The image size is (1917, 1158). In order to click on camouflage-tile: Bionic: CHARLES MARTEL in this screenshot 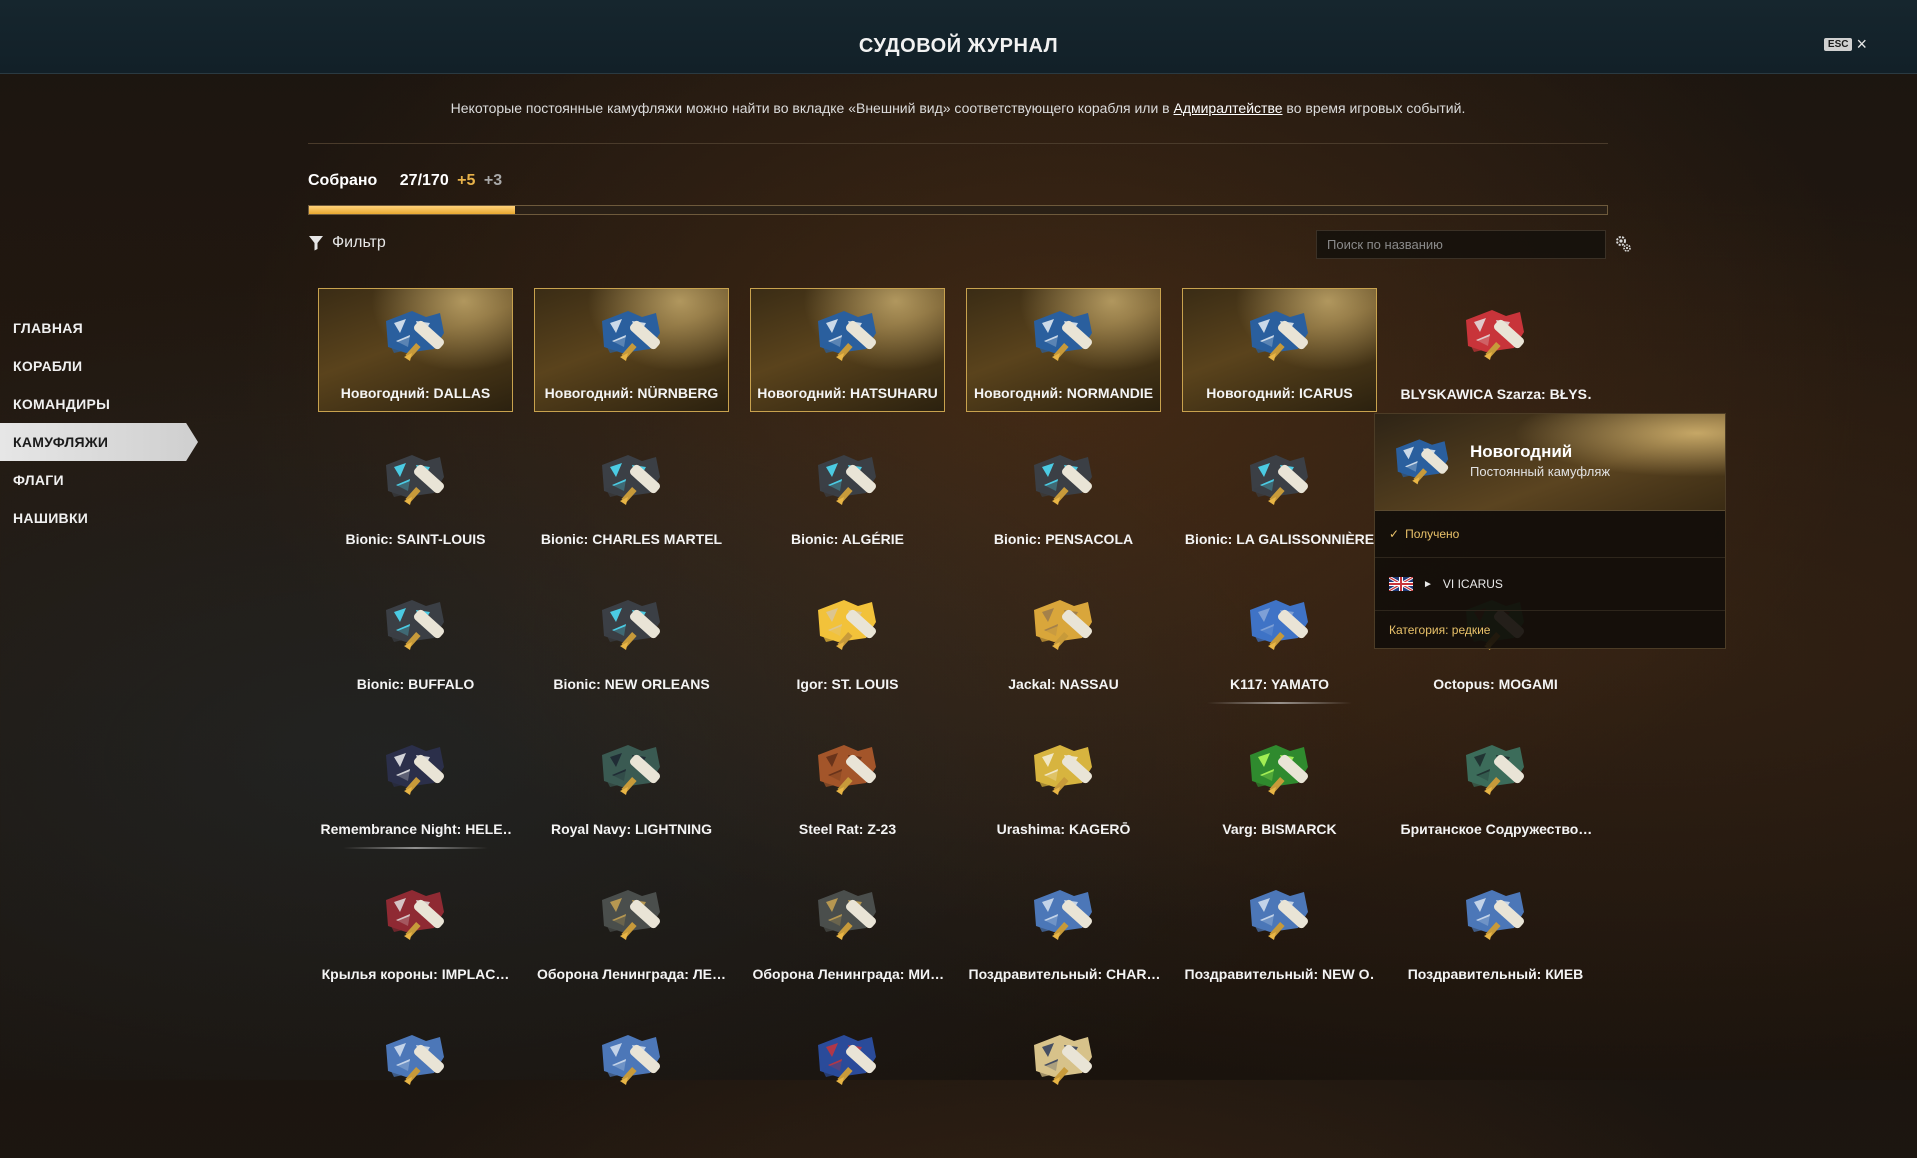, I will do `click(631, 495)`.